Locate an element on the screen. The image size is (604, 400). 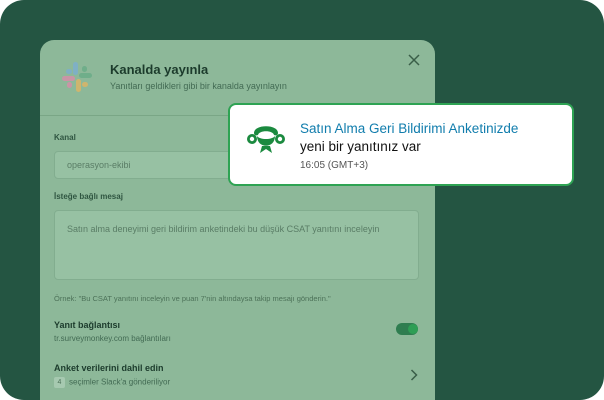
reply-link-subtitle: tr.surveymonkey.com bağlantıları is located at coordinates (112, 338).